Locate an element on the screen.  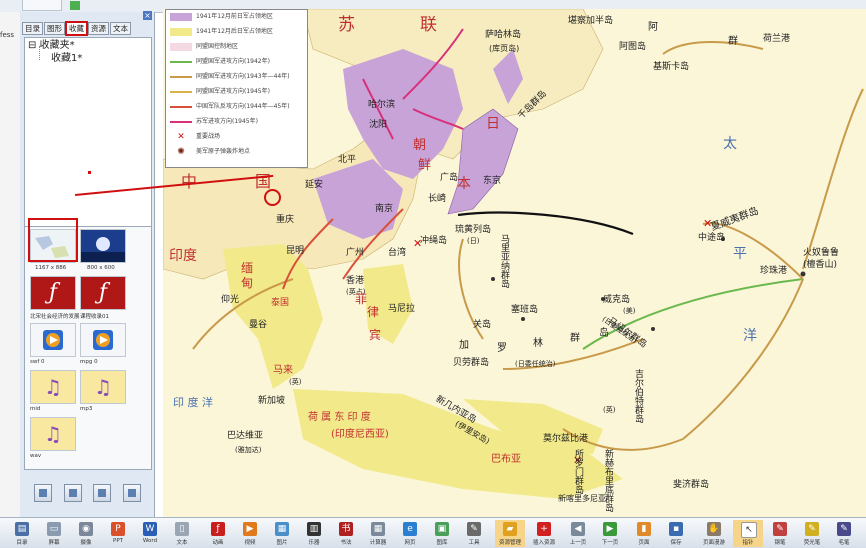
toolbar-button-2: ◉ 摄像 is located at coordinates (86, 533).